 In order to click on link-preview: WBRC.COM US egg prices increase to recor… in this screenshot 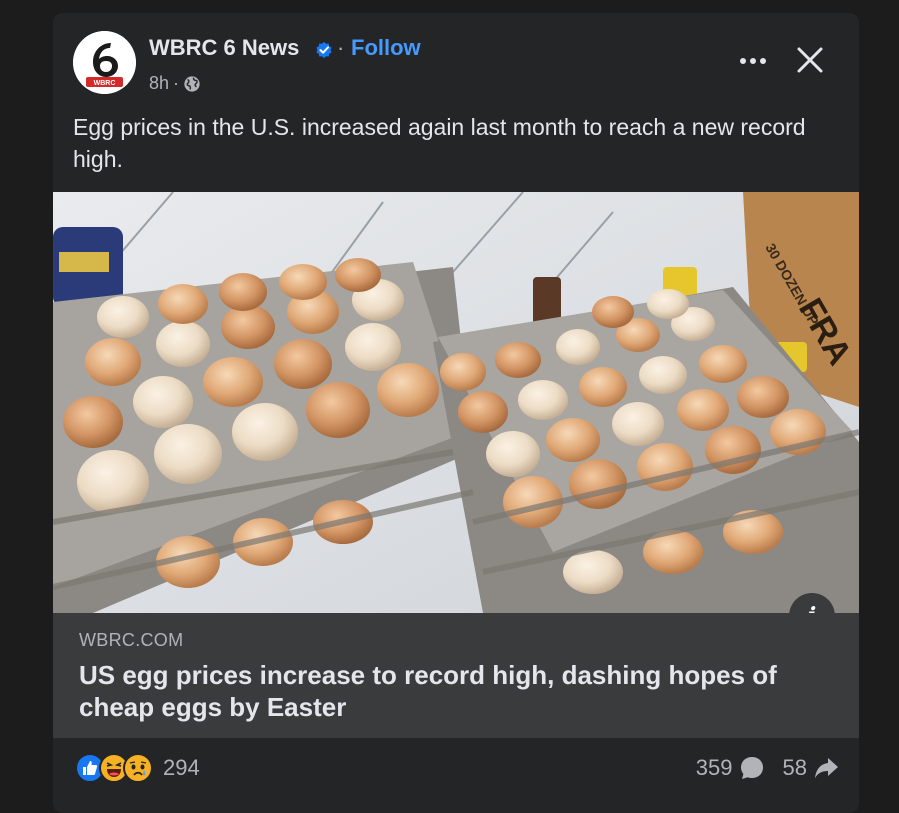, I will do `click(456, 675)`.